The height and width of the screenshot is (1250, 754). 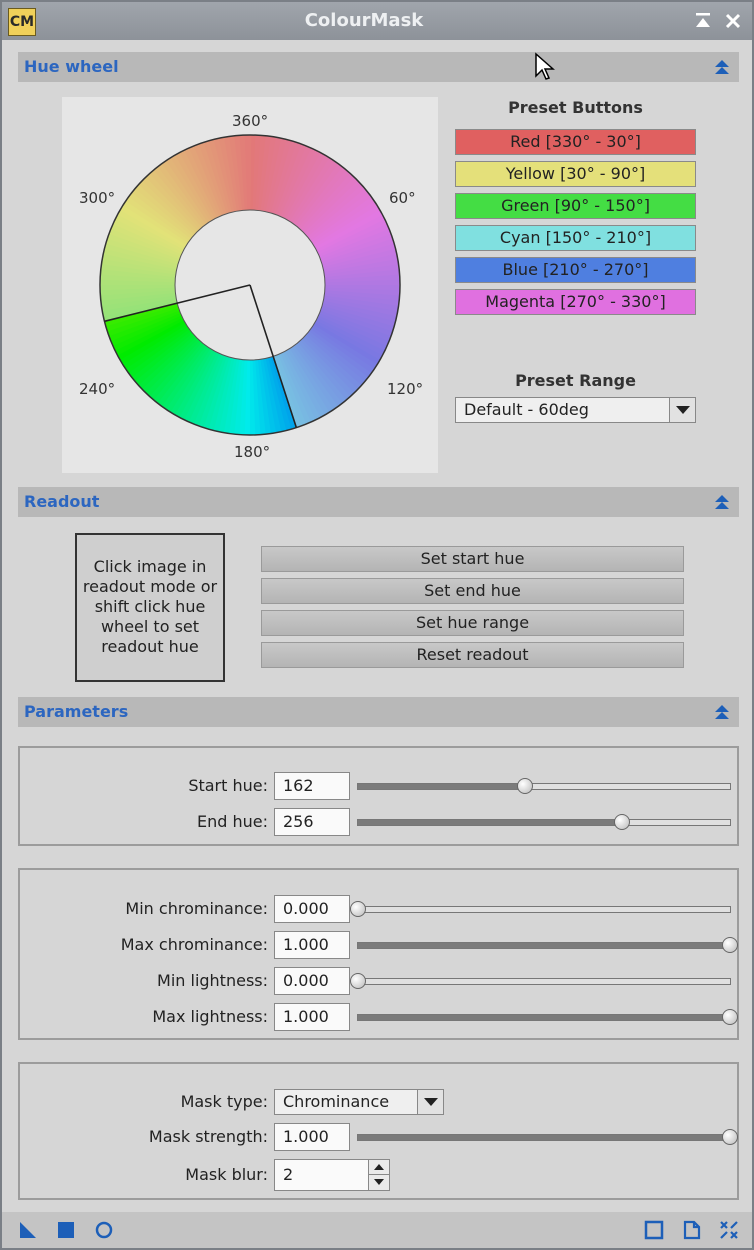 What do you see at coordinates (62, 501) in the screenshot?
I see `section-title-readout: Readout` at bounding box center [62, 501].